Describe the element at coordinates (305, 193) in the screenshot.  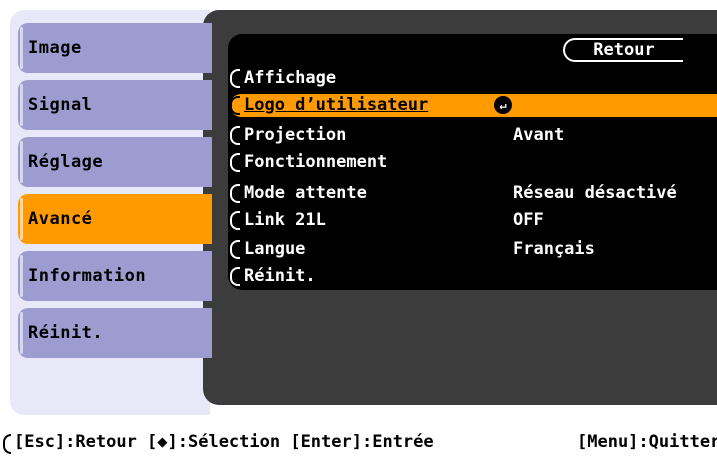
I see `menu-item-label: Mode attente` at that location.